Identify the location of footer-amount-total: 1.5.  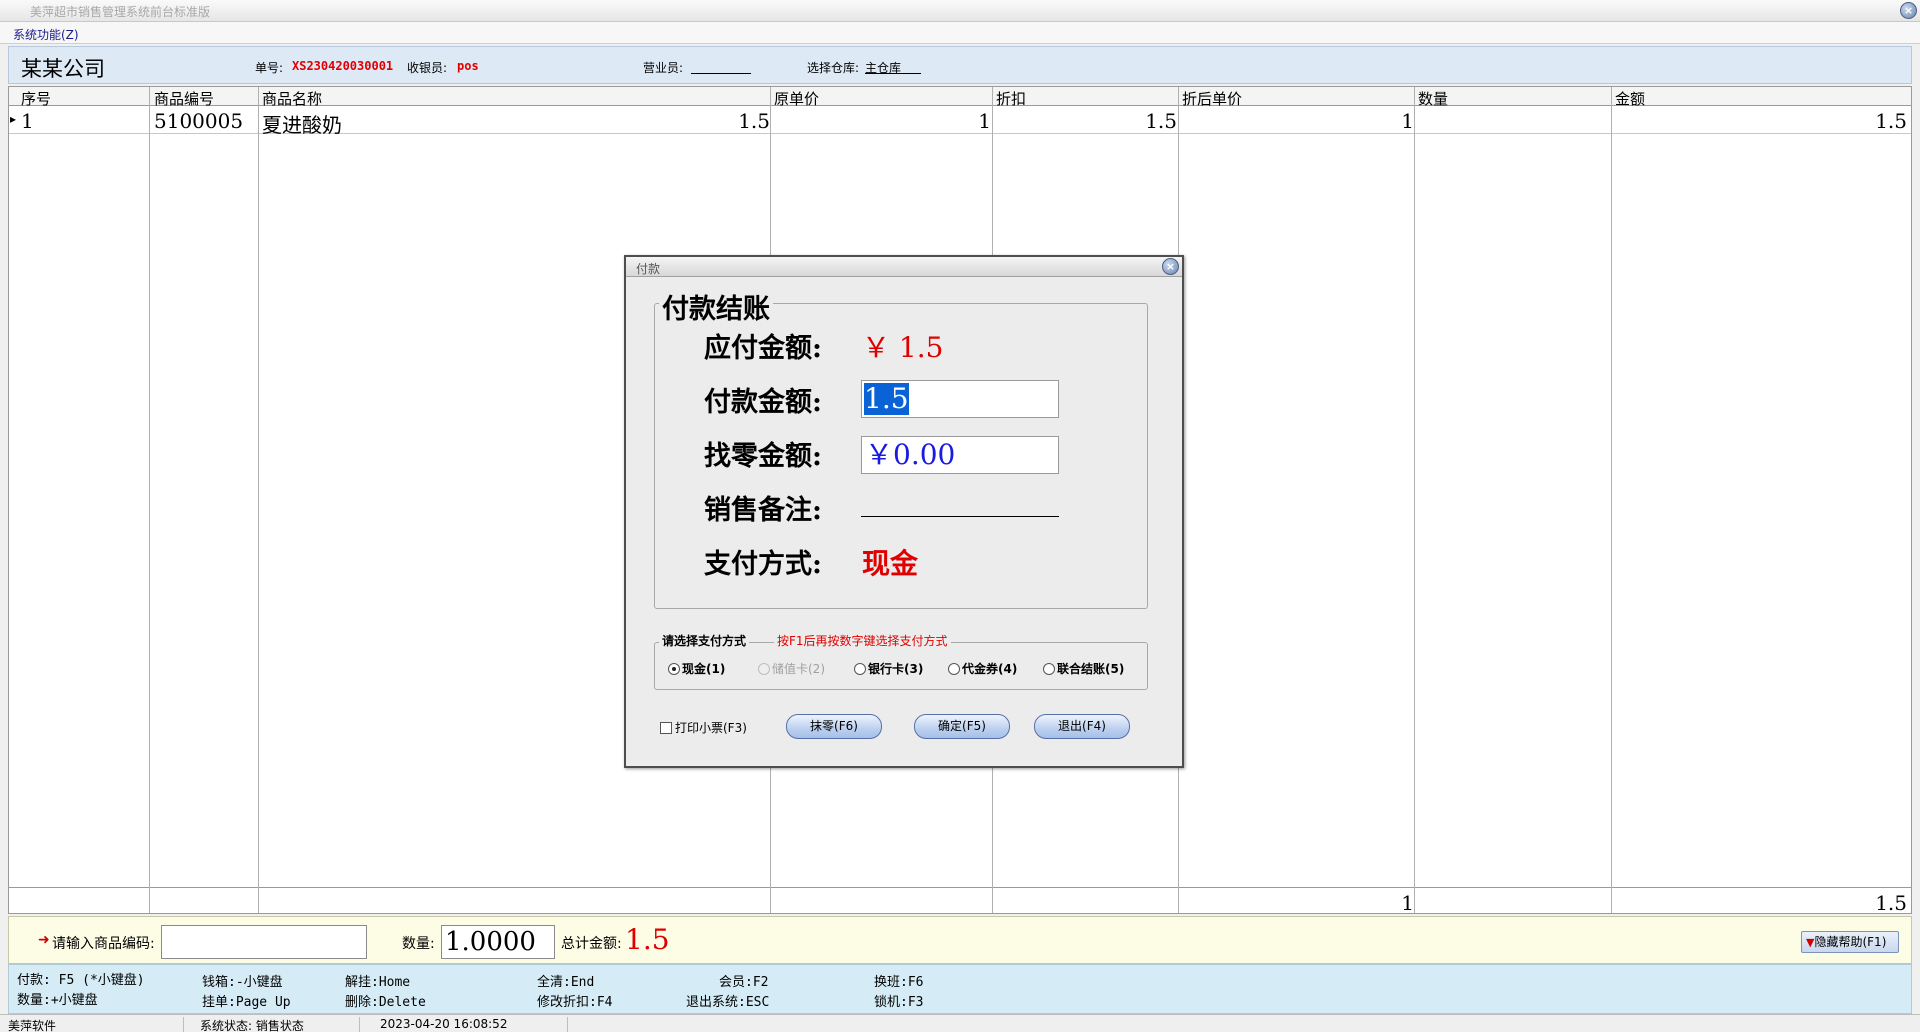
(1891, 903).